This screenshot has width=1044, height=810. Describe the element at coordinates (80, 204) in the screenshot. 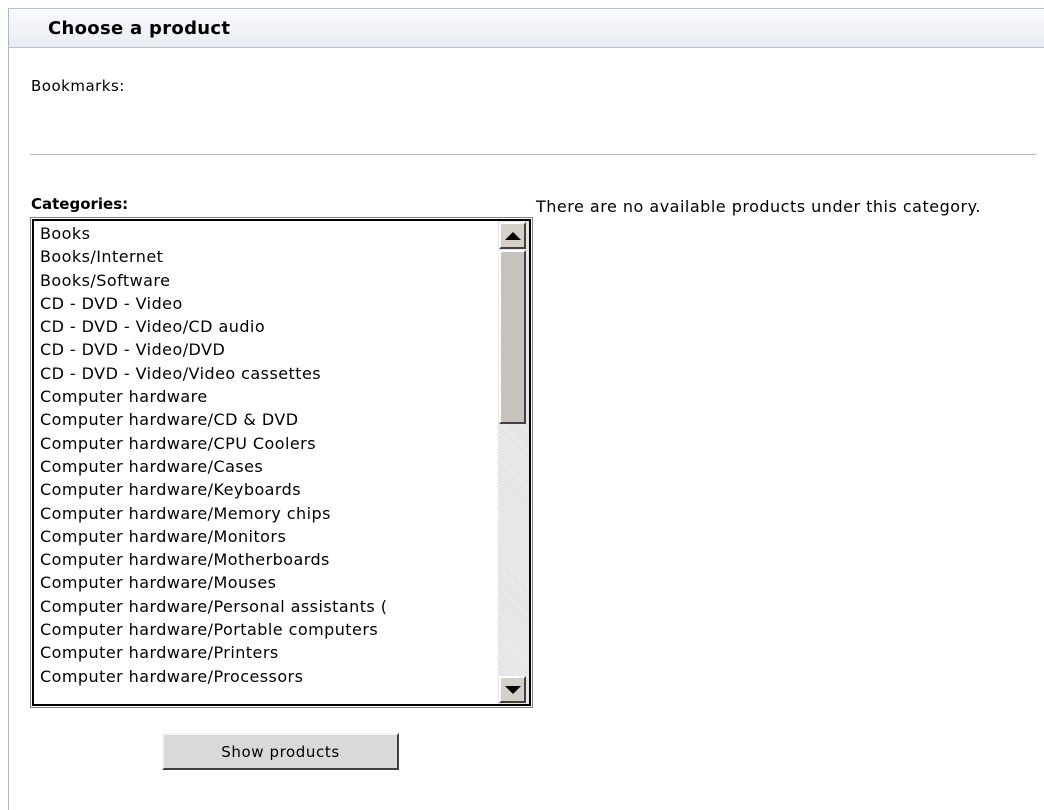

I see `categories-label: Categories:` at that location.